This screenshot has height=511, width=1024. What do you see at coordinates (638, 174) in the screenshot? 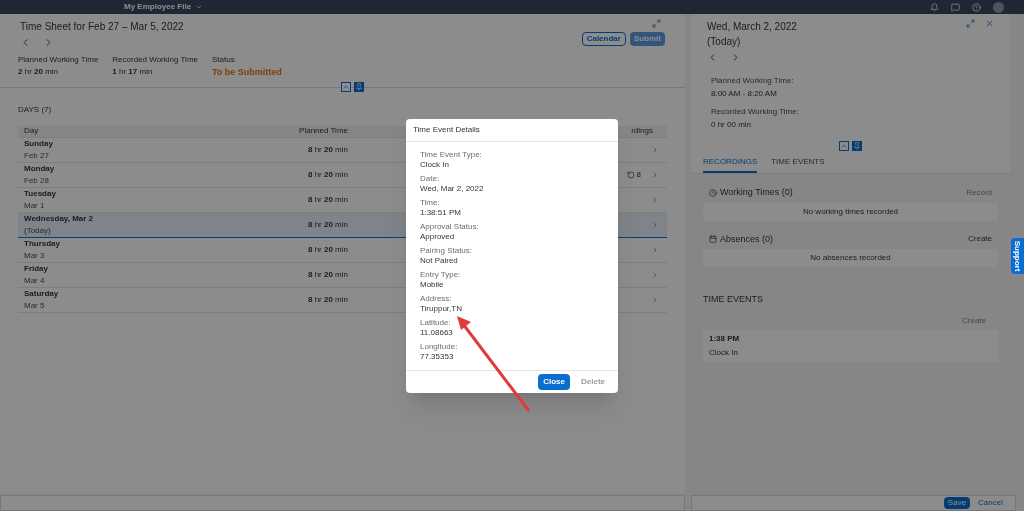
I see `recordings-count: 8` at bounding box center [638, 174].